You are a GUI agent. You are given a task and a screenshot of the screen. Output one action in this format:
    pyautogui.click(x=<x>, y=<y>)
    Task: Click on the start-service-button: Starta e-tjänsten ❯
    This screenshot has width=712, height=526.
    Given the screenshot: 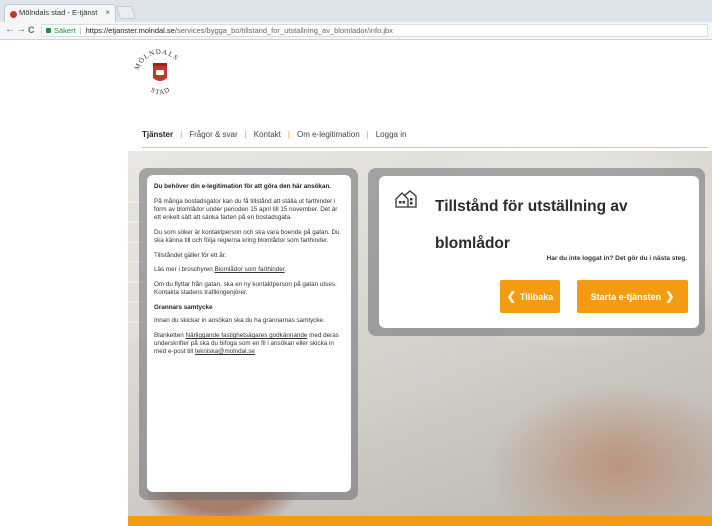 What is the action you would take?
    pyautogui.click(x=632, y=296)
    